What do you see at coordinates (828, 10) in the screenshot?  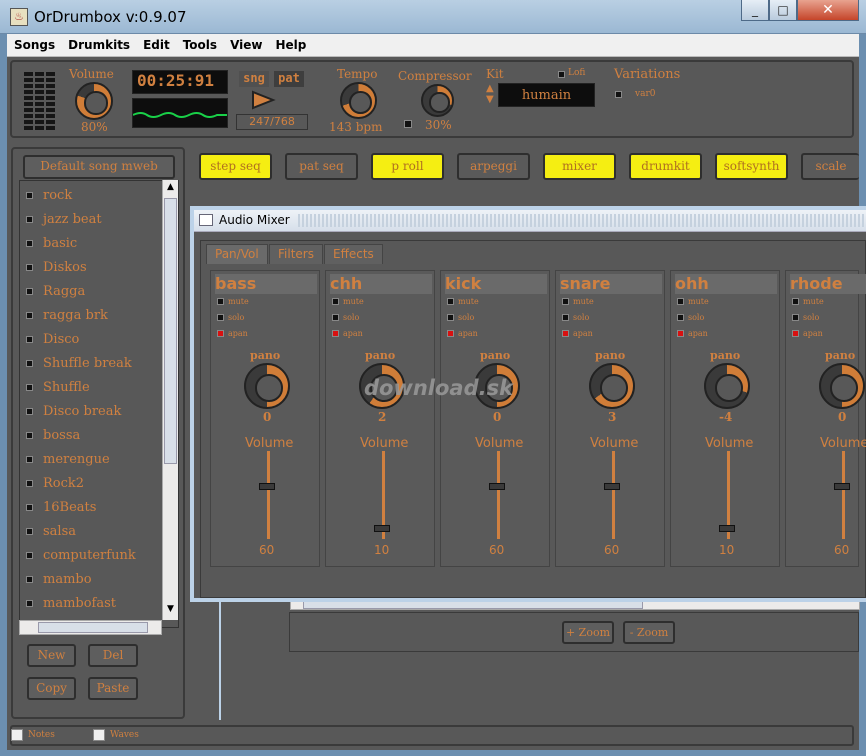 I see `close-button: ✕` at bounding box center [828, 10].